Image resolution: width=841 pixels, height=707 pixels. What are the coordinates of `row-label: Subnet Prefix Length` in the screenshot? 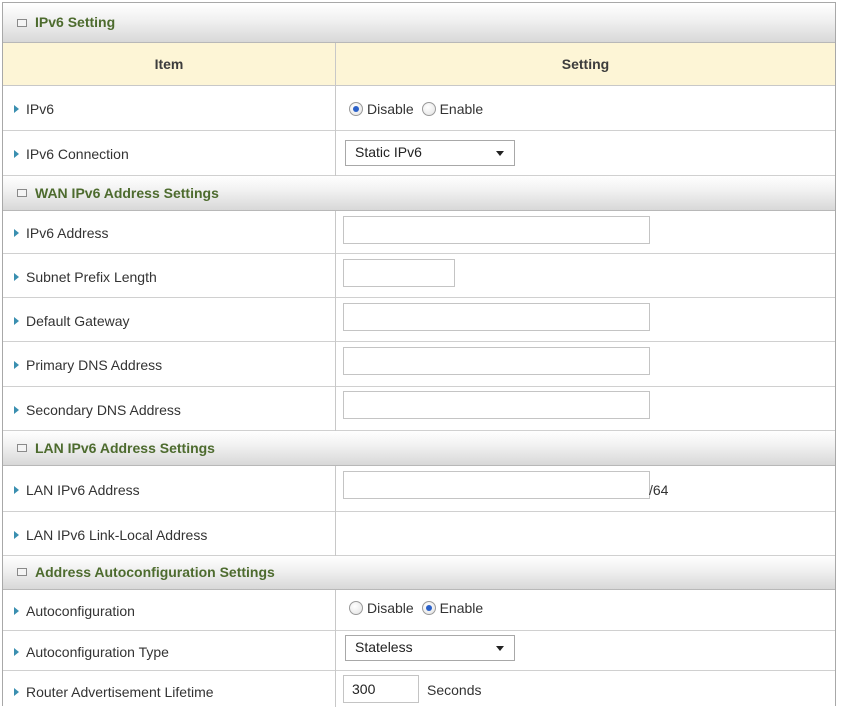 It's located at (85, 277).